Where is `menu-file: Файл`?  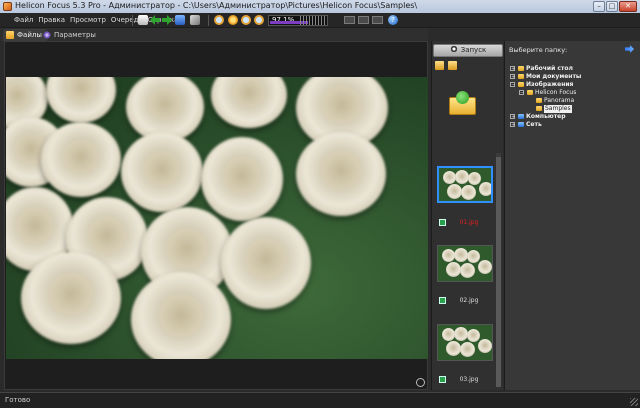 menu-file: Файл is located at coordinates (23, 20).